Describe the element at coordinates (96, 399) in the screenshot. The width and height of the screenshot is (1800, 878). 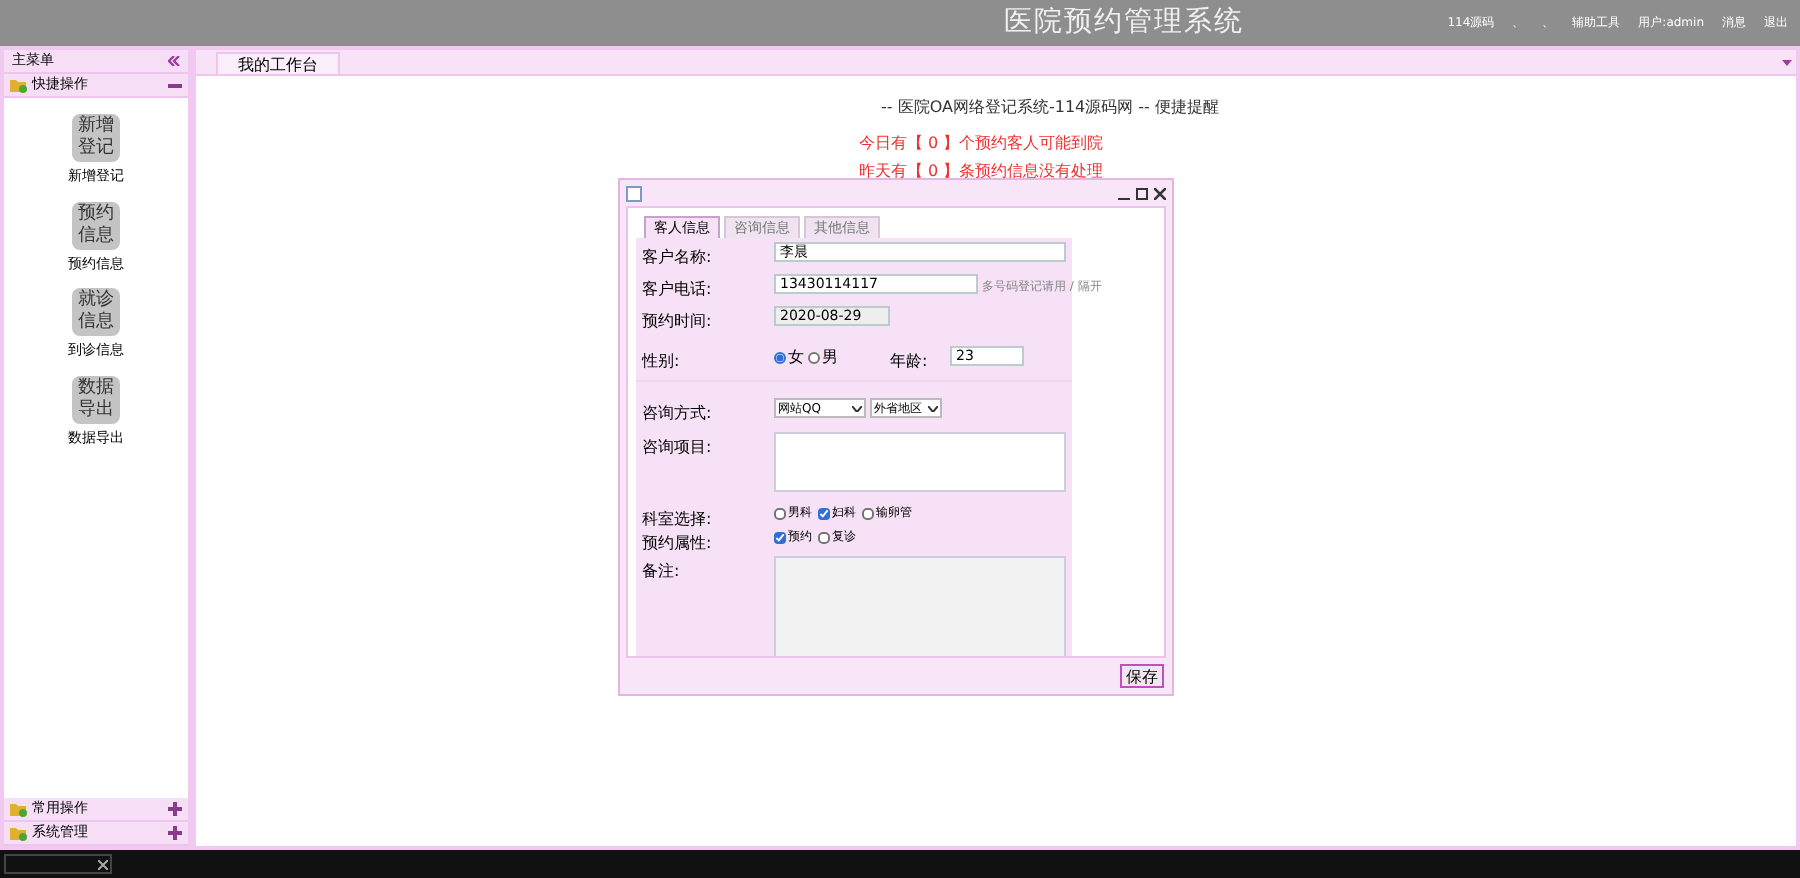
I see `shortcut-button: 数据导出` at that location.